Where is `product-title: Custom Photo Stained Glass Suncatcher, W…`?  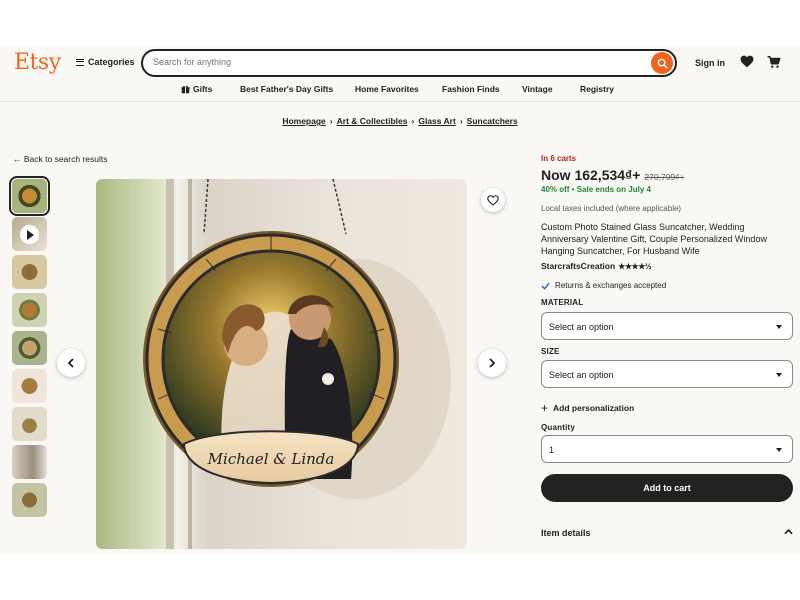
product-title: Custom Photo Stained Glass Suncatcher, W… is located at coordinates (654, 239).